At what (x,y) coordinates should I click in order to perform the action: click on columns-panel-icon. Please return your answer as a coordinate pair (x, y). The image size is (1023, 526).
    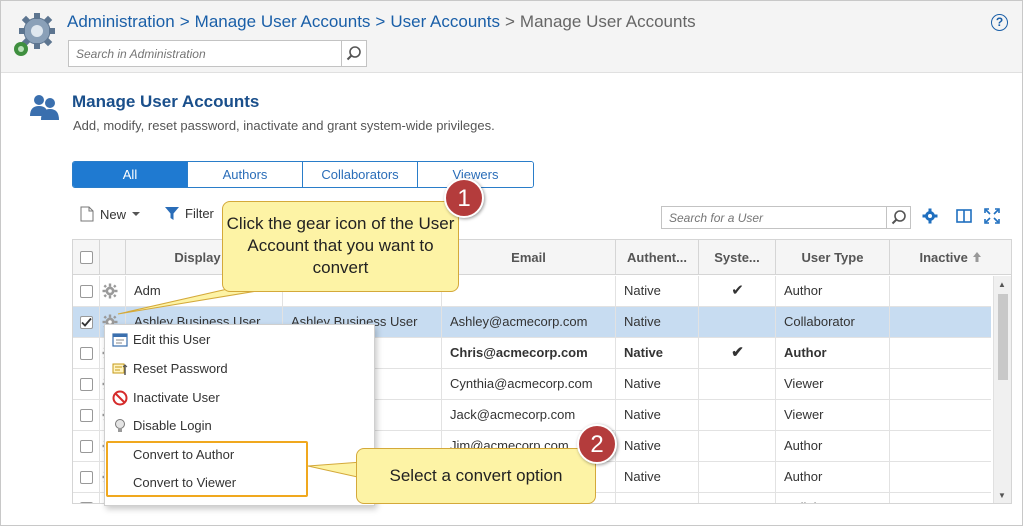
    Looking at the image, I should click on (964, 216).